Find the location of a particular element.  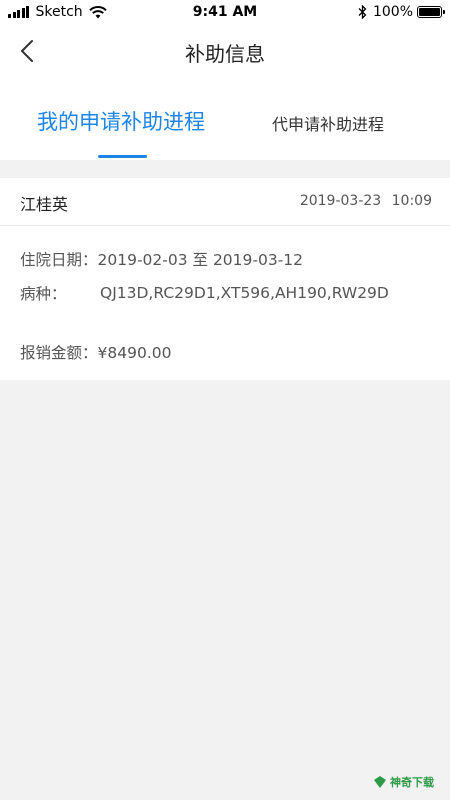

battery-icon is located at coordinates (431, 12).